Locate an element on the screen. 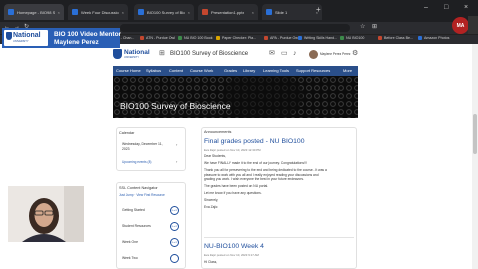 This screenshot has height=269, width=478. avatar is located at coordinates (313, 54).